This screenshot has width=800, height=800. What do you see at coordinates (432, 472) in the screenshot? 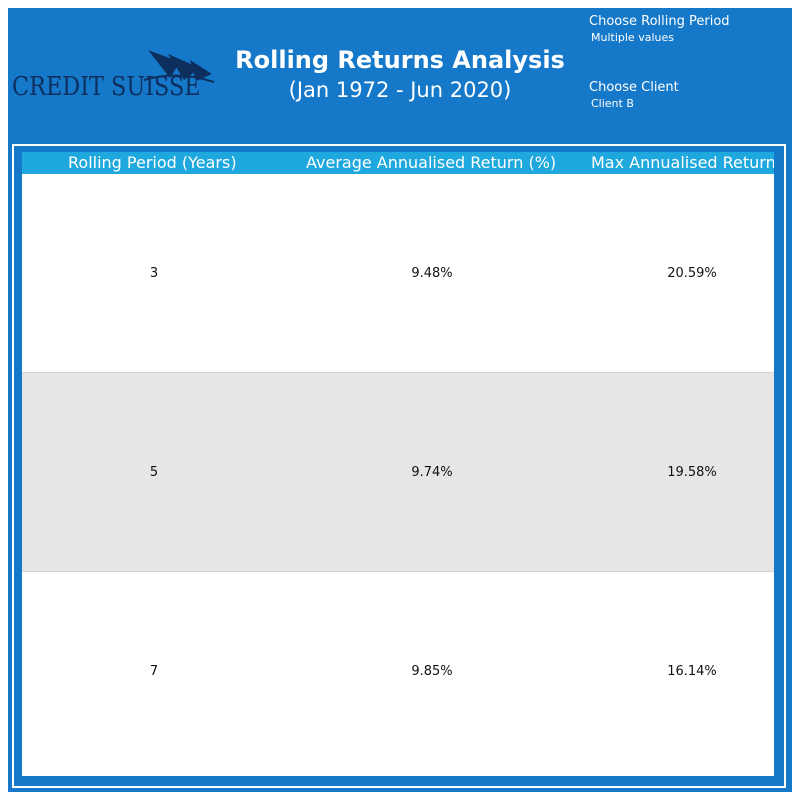
I see `cell-average-return: 9.74%` at bounding box center [432, 472].